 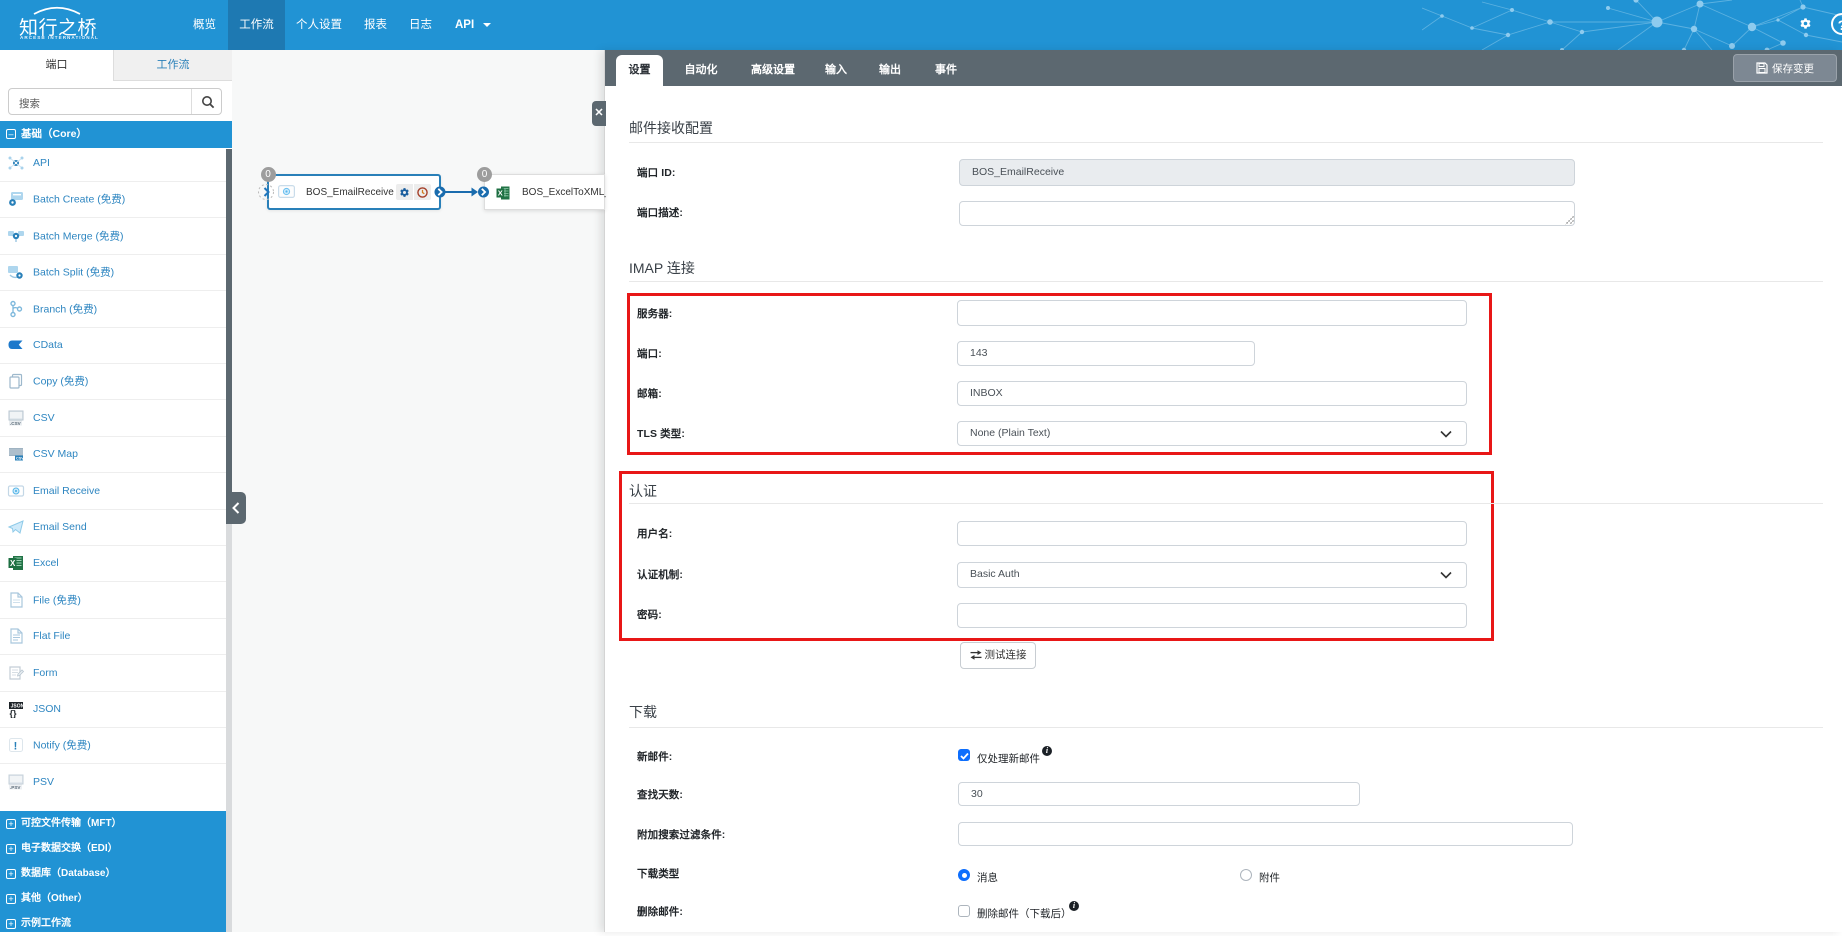 I want to click on svg-text: .CSV, so click(x=16, y=423).